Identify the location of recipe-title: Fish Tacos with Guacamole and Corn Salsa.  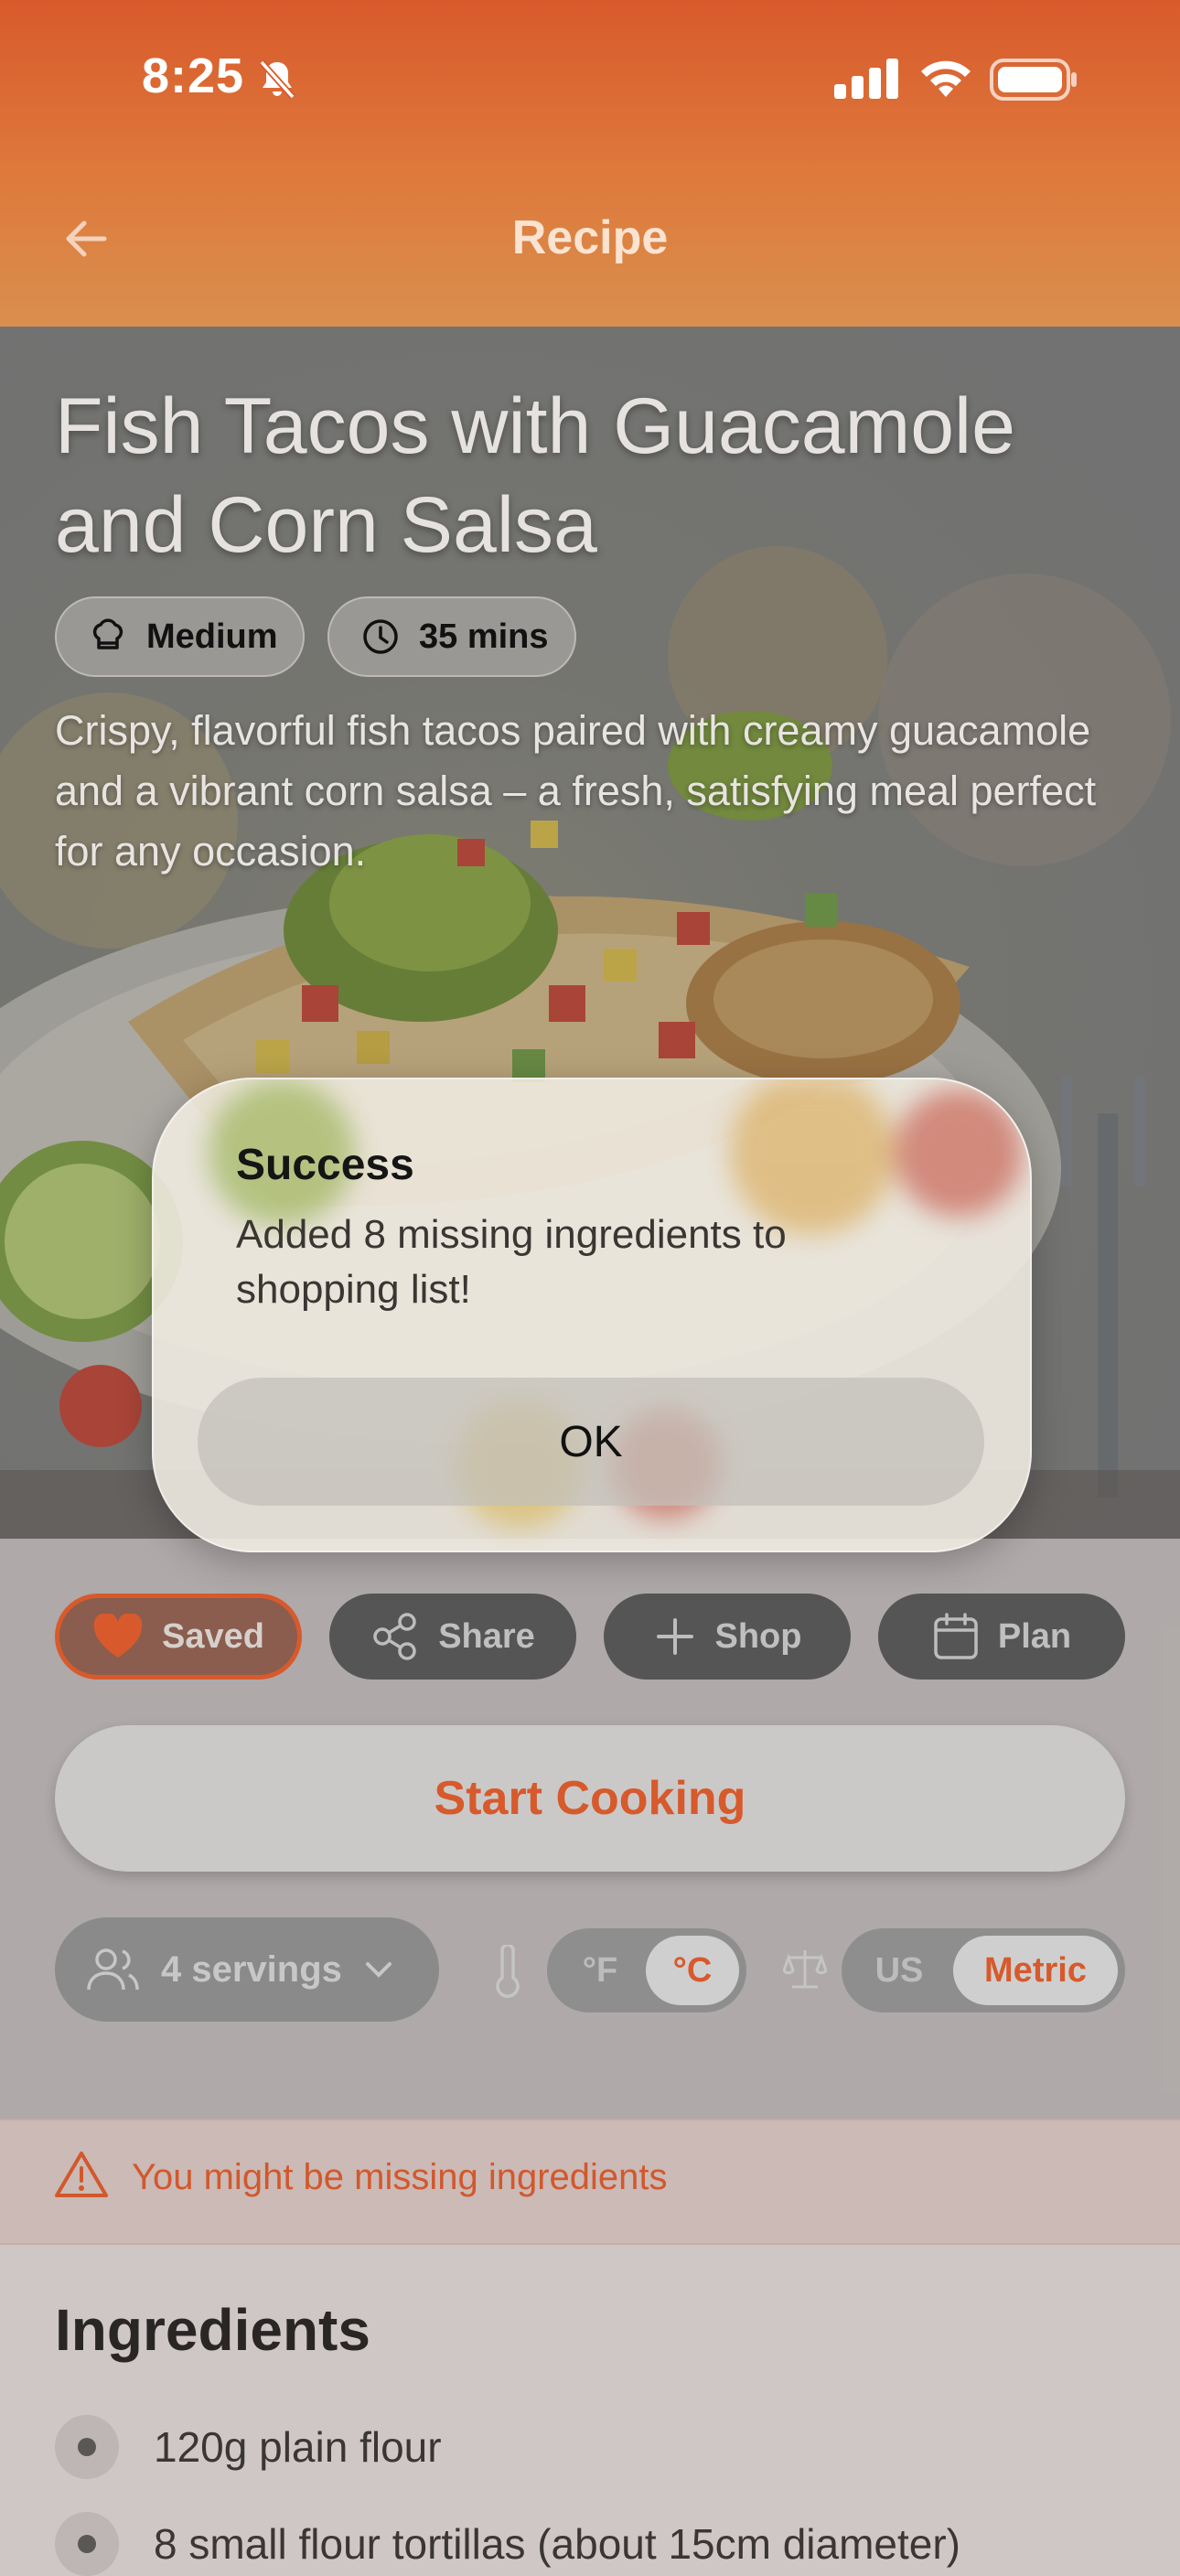
(535, 476).